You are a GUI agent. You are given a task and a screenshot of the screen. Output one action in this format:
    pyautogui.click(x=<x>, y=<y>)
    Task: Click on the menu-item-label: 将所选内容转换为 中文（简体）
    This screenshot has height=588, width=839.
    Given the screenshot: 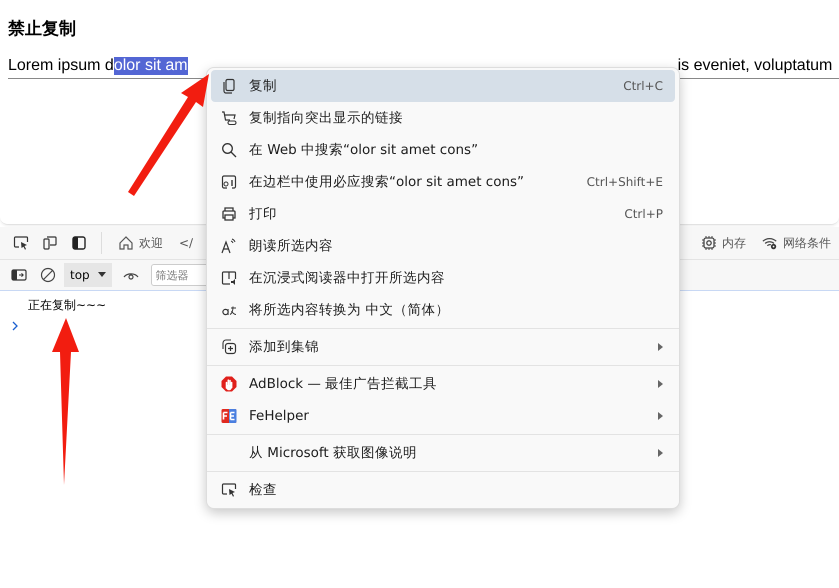 What is the action you would take?
    pyautogui.click(x=349, y=310)
    